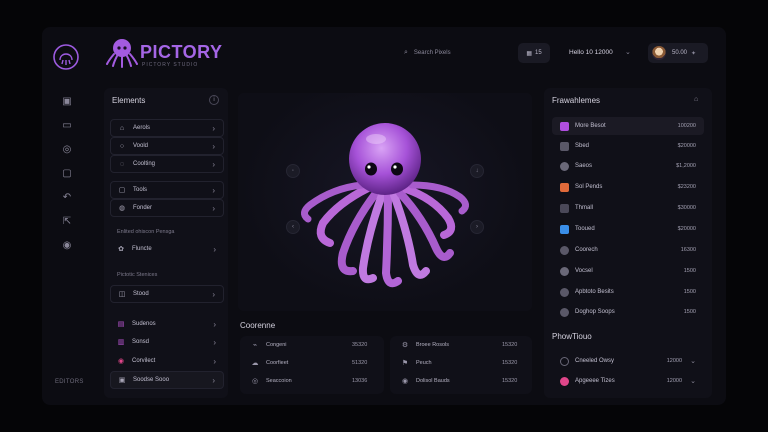 This screenshot has width=768, height=432. Describe the element at coordinates (686, 208) in the screenshot. I see `item-value: $30000` at that location.